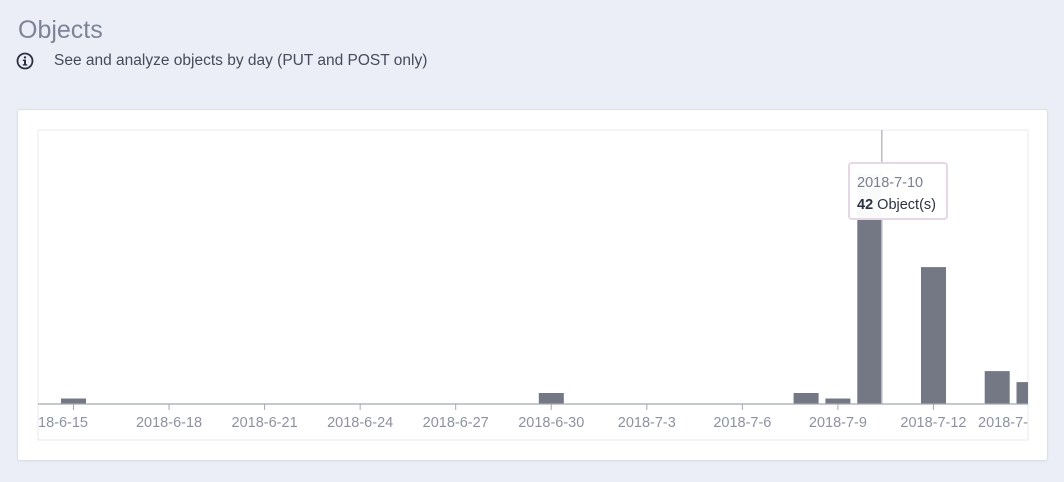  Describe the element at coordinates (25, 61) in the screenshot. I see `info-circle-icon` at that location.